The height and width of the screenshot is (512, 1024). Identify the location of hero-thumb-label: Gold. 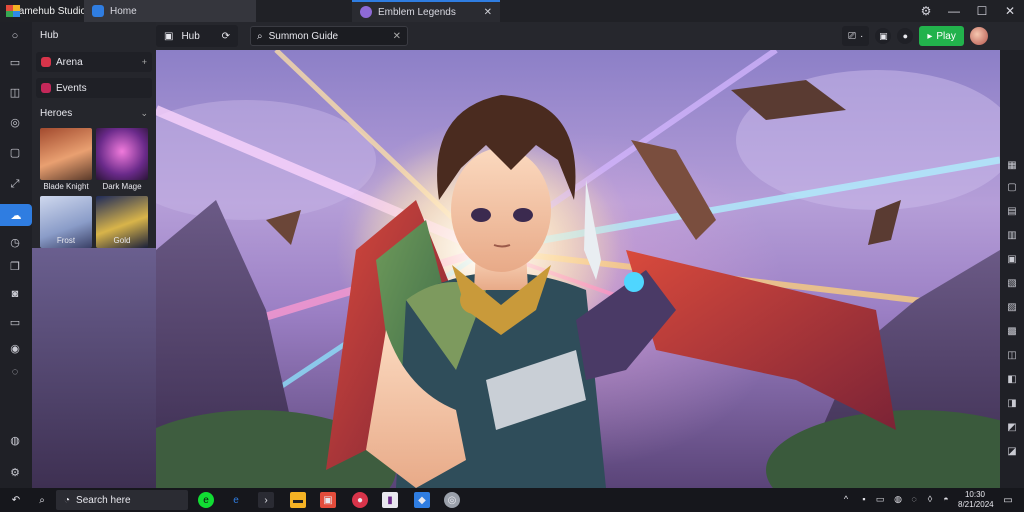
(122, 240).